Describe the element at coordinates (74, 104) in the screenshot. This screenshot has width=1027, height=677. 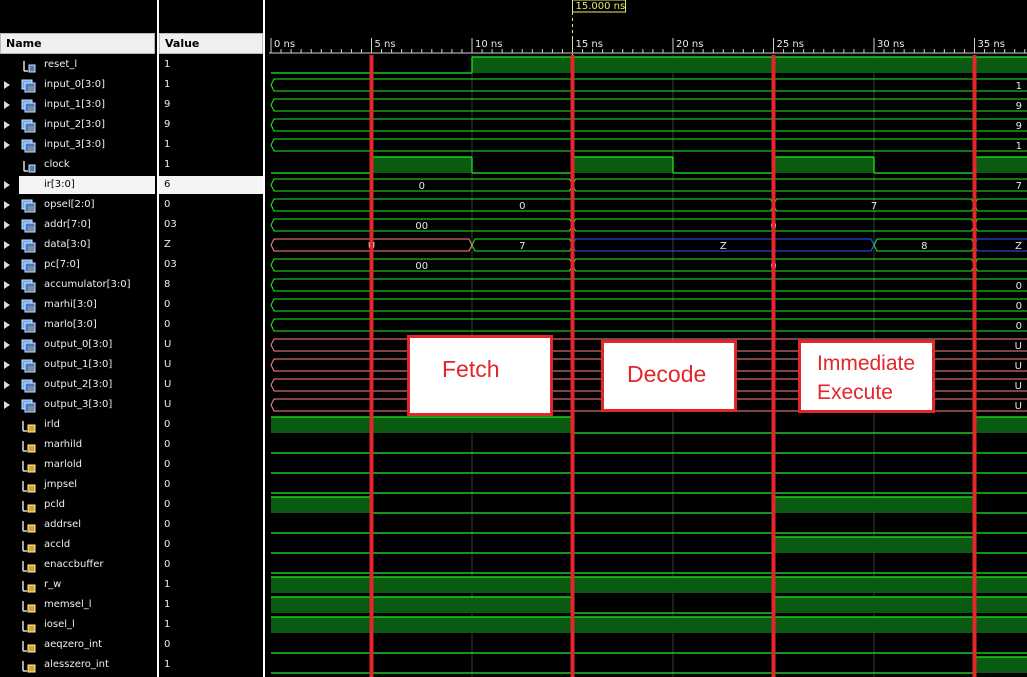
I see `signal-name: input_1[3:0]` at that location.